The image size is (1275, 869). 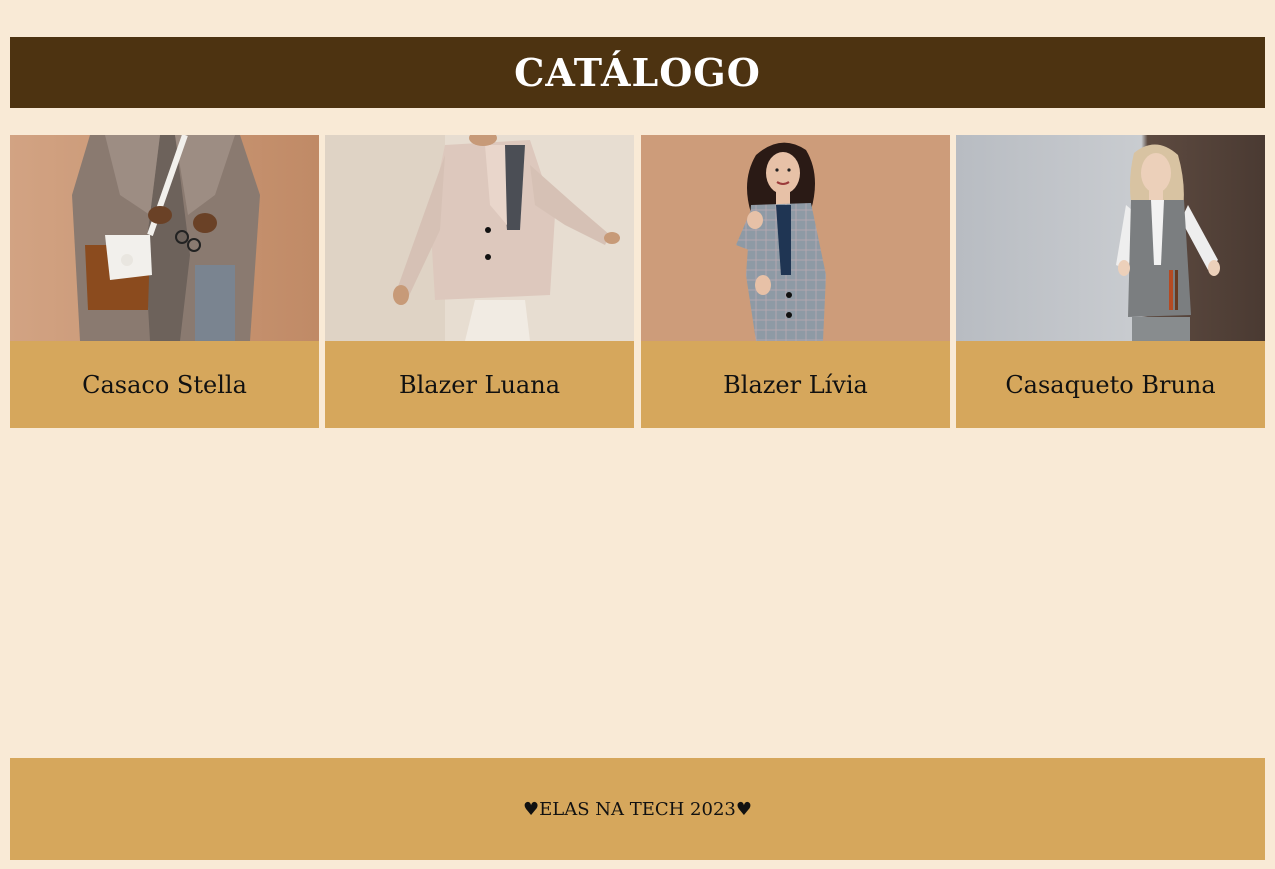 I want to click on product-name: Casaqueto Bruna, so click(x=1110, y=384).